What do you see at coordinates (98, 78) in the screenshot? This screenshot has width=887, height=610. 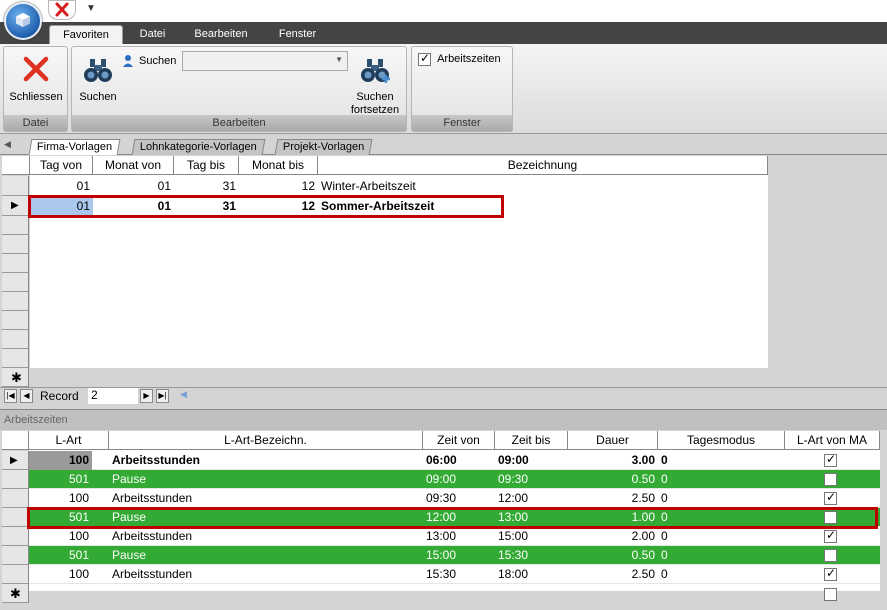 I see `search-button: Suchen` at bounding box center [98, 78].